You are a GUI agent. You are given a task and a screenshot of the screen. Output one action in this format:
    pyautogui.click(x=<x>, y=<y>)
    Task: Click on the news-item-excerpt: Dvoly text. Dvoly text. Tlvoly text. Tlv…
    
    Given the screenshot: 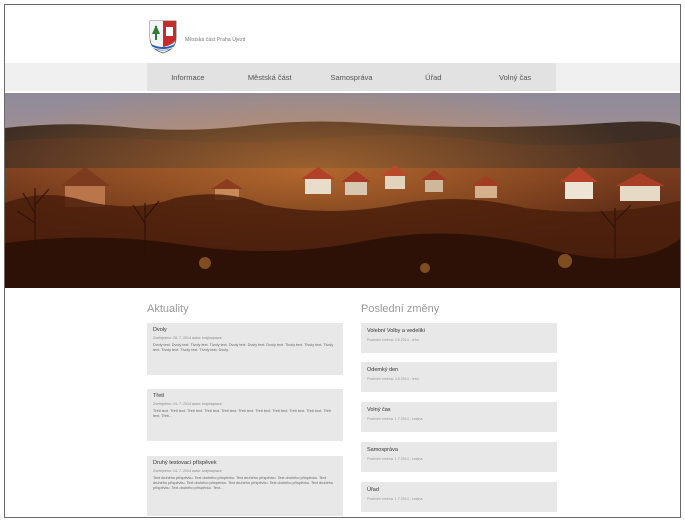 What is the action you would take?
    pyautogui.click(x=243, y=348)
    